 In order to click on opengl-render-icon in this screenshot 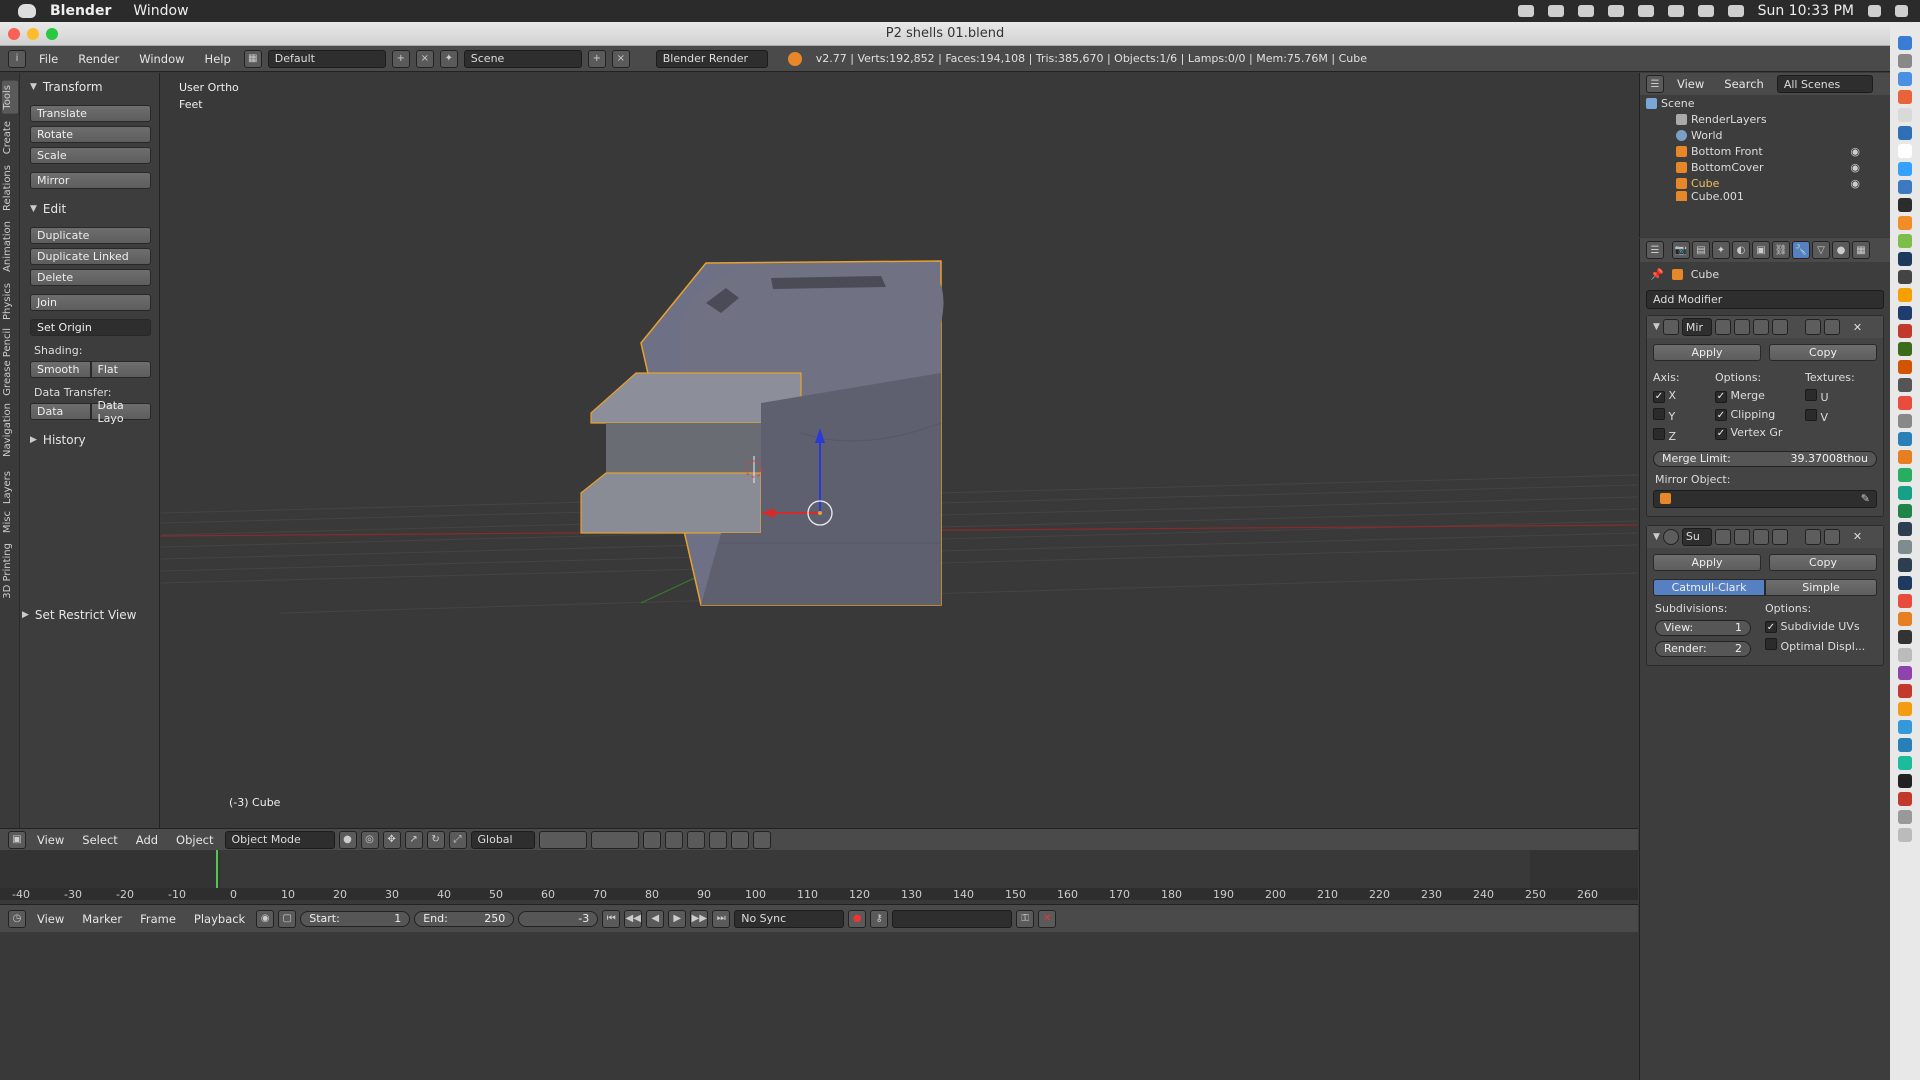, I will do `click(761, 839)`.